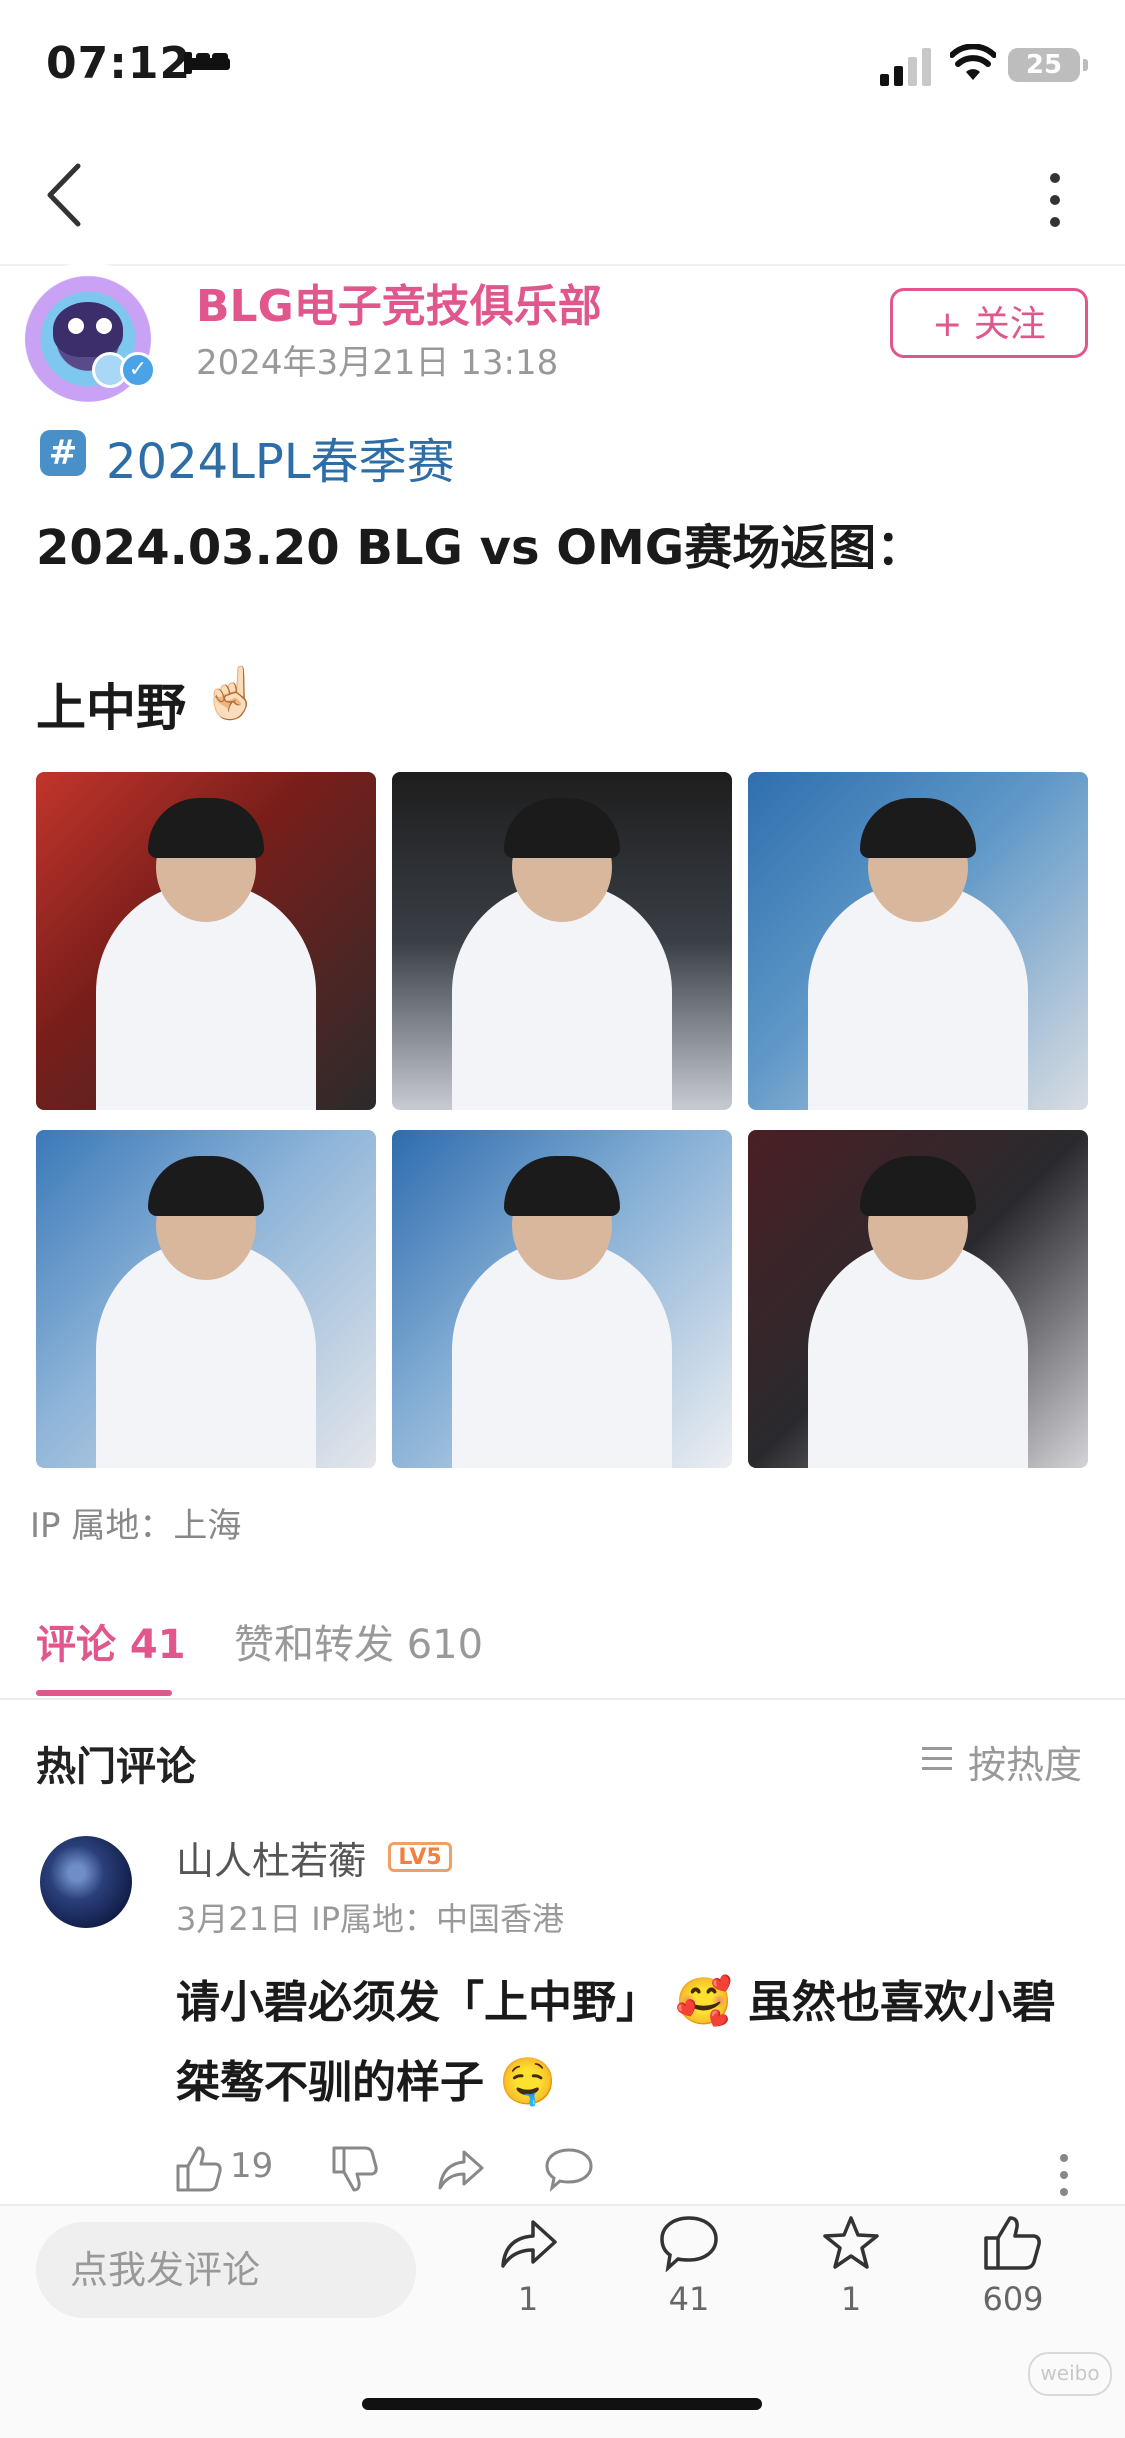 This screenshot has height=2438, width=1125. Describe the element at coordinates (226, 2270) in the screenshot. I see `comment-input: 点我发评论` at that location.